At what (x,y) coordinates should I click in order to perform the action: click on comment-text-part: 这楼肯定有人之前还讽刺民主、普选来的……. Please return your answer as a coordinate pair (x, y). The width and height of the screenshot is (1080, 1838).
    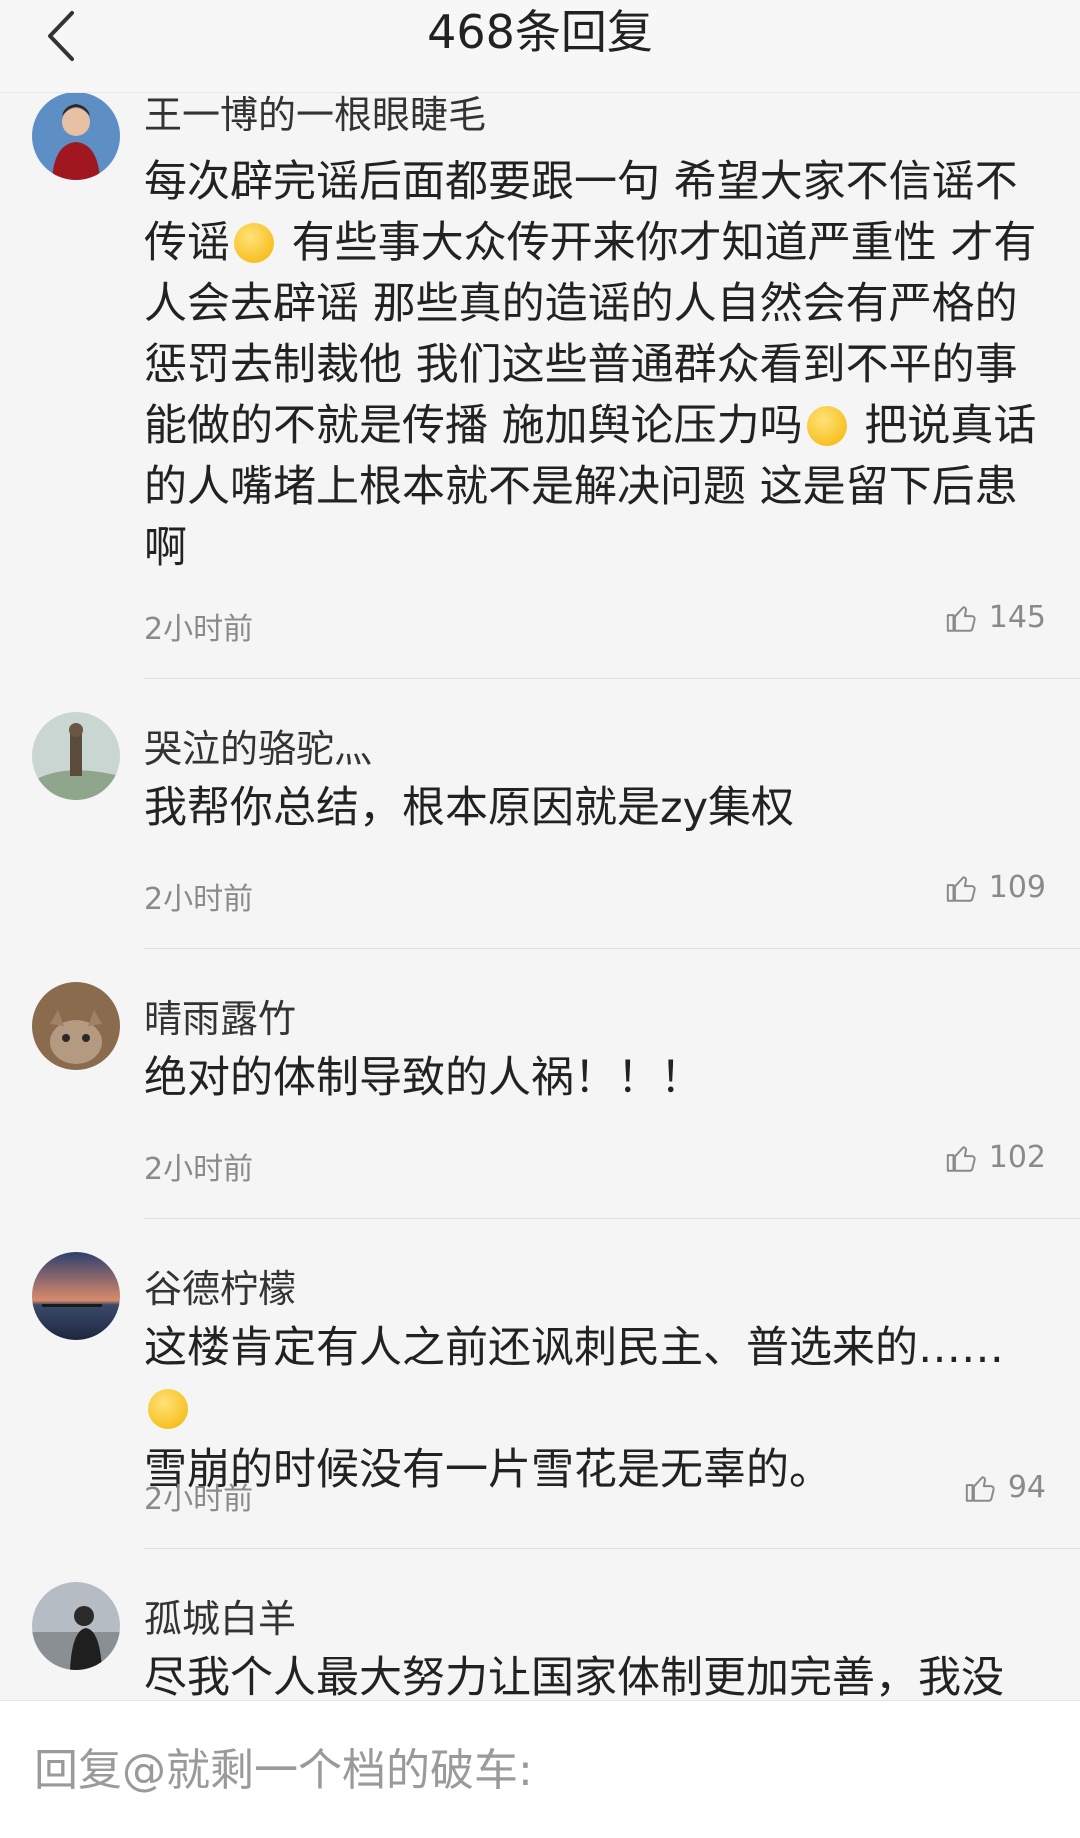
    Looking at the image, I should click on (574, 1348).